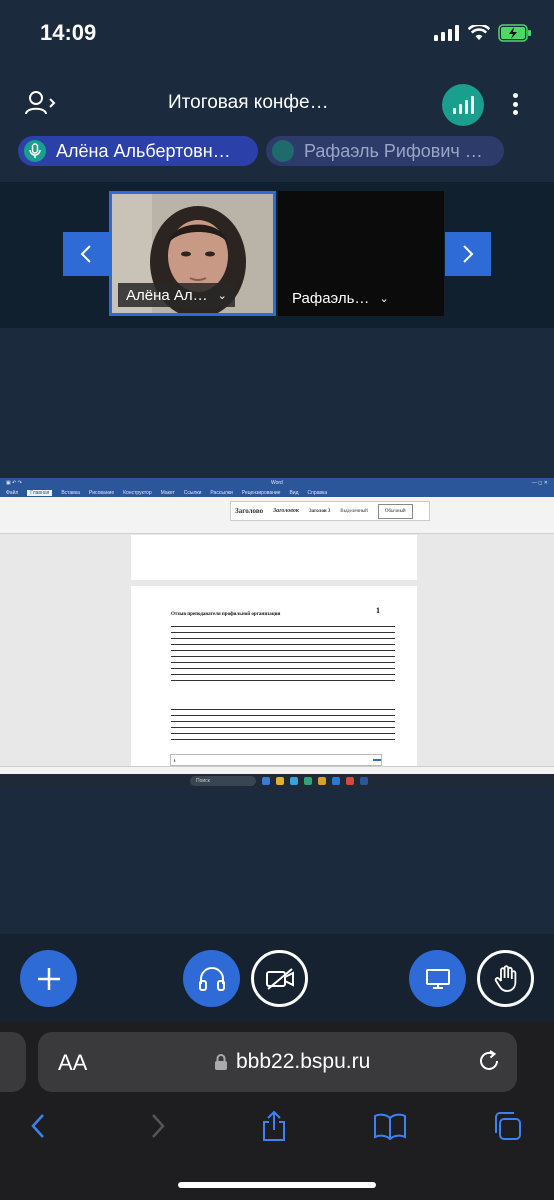 Image resolution: width=554 pixels, height=1200 pixels. I want to click on camera-off-icon, so click(279, 978).